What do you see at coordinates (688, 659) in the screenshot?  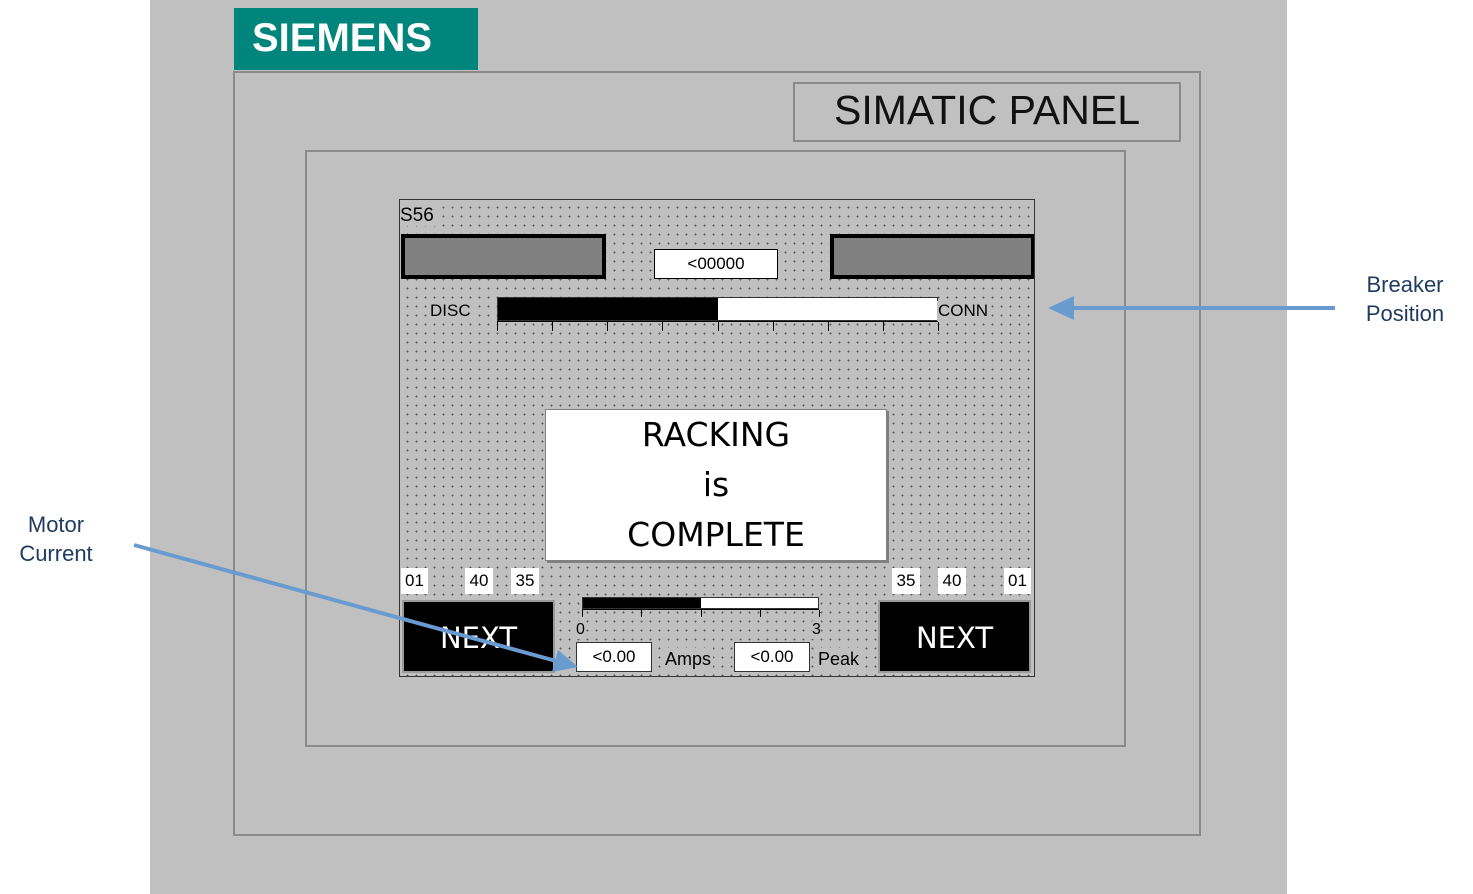 I see `amps-label: Amps` at bounding box center [688, 659].